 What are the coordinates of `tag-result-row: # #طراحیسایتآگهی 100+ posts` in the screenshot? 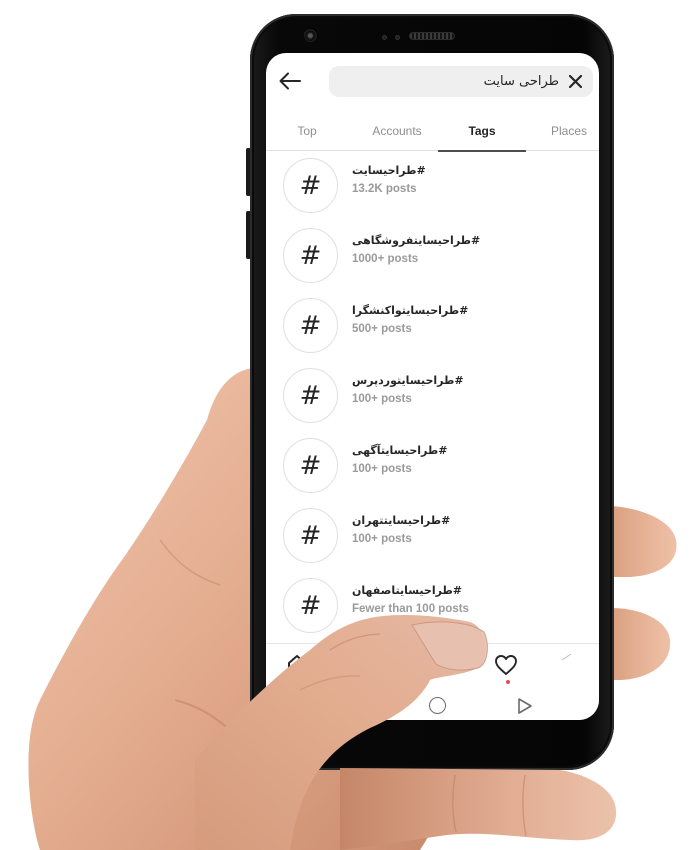 It's located at (432, 467).